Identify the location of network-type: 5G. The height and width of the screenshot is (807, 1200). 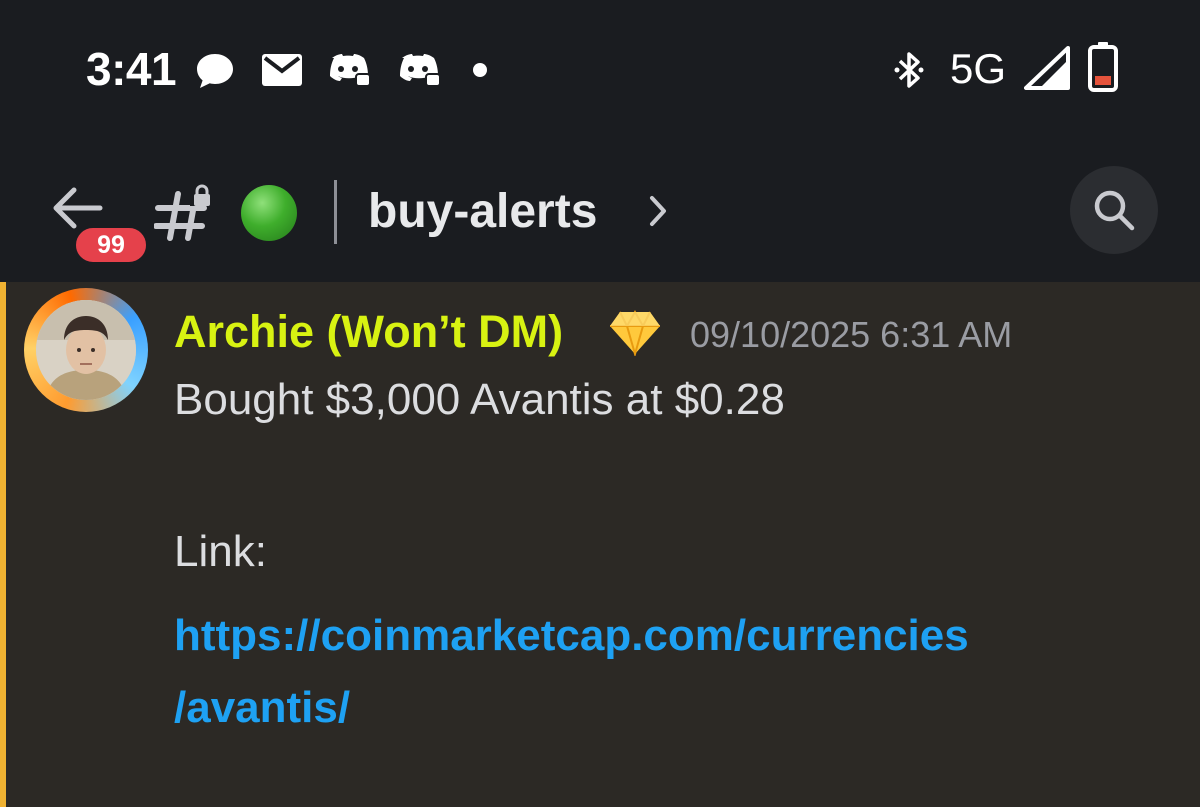
(978, 68).